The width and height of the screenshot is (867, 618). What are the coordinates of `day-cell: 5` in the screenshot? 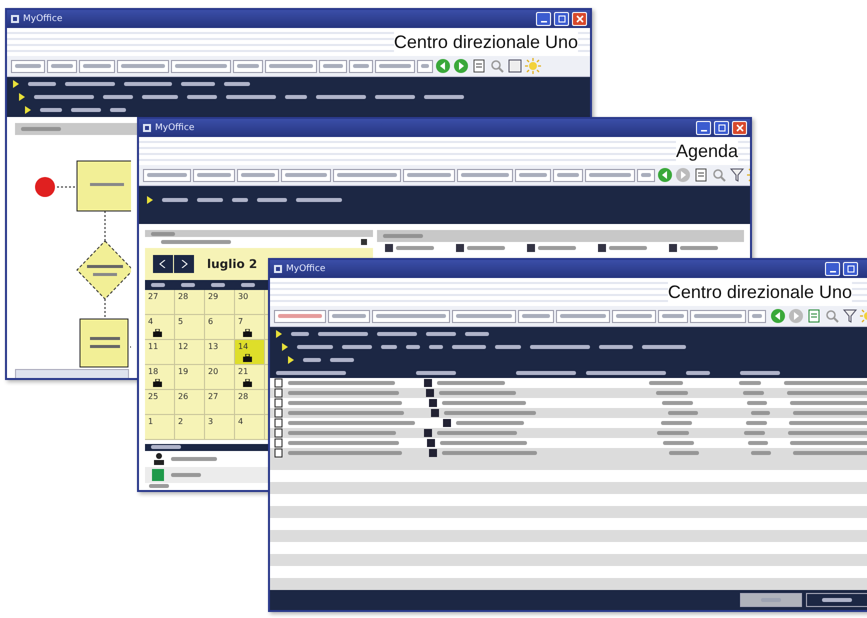 It's located at (190, 326).